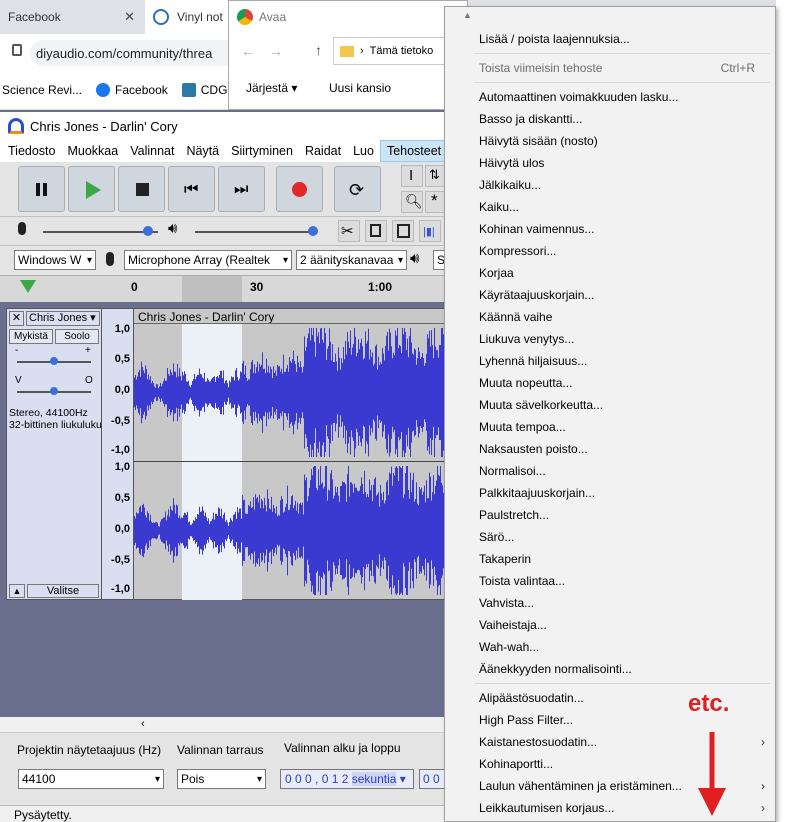  I want to click on menu-item-effect: Häivytä sisään (nosto), so click(538, 141).